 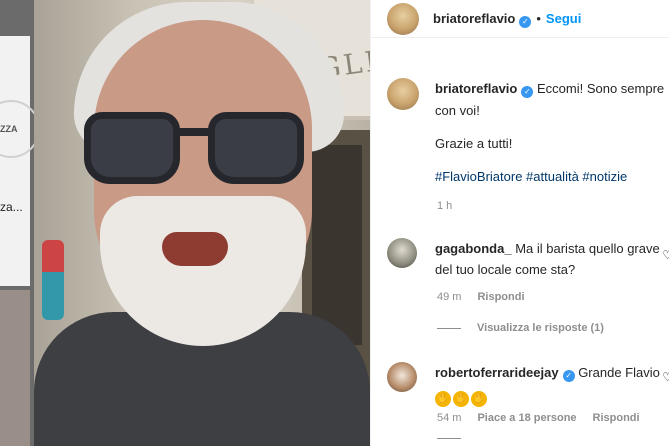 I want to click on sunglasses-left-lens, so click(x=132, y=148).